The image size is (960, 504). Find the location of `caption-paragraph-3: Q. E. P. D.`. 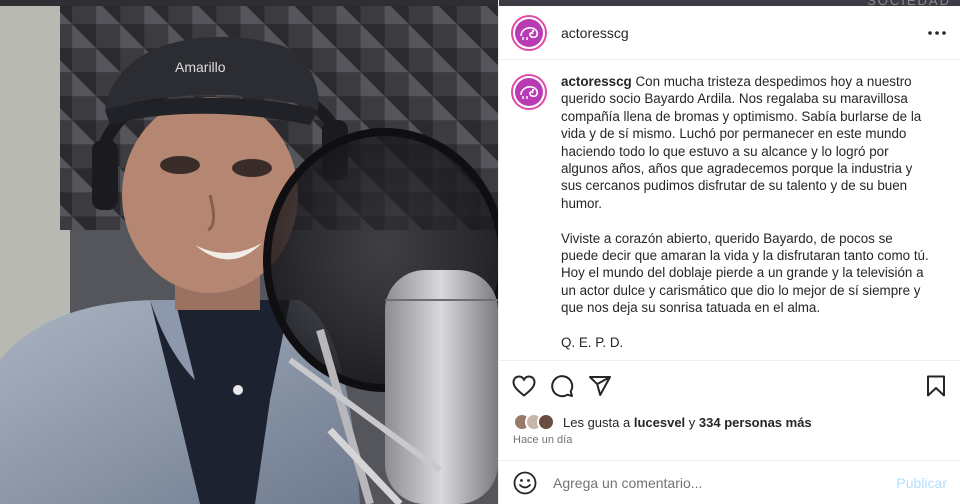

caption-paragraph-3: Q. E. P. D. is located at coordinates (592, 343).